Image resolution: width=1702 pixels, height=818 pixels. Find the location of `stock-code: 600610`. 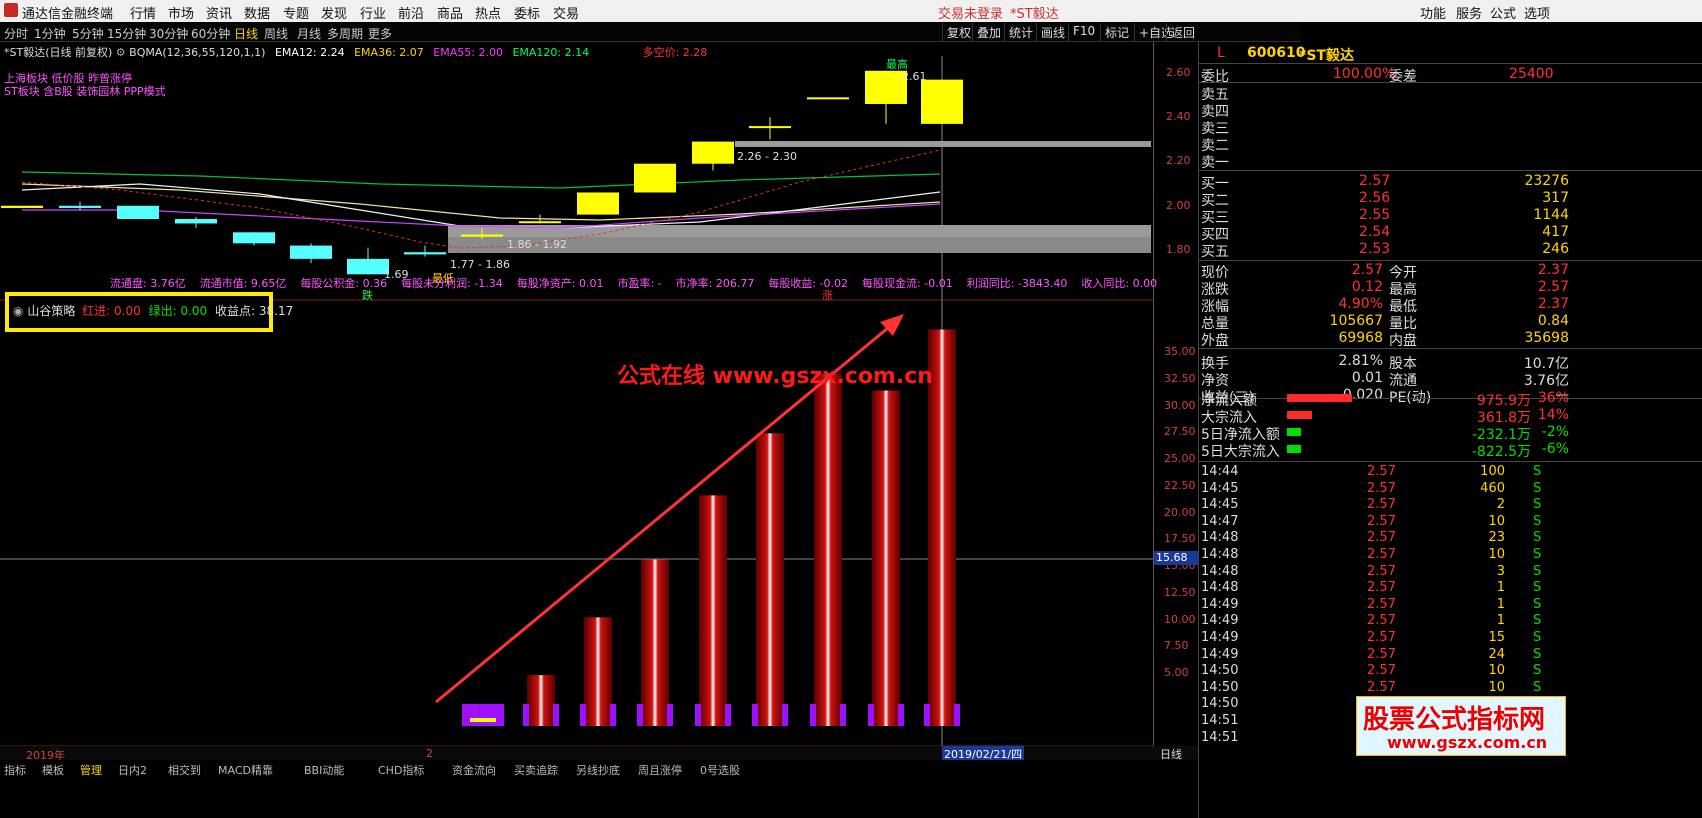

stock-code: 600610 is located at coordinates (1276, 53).